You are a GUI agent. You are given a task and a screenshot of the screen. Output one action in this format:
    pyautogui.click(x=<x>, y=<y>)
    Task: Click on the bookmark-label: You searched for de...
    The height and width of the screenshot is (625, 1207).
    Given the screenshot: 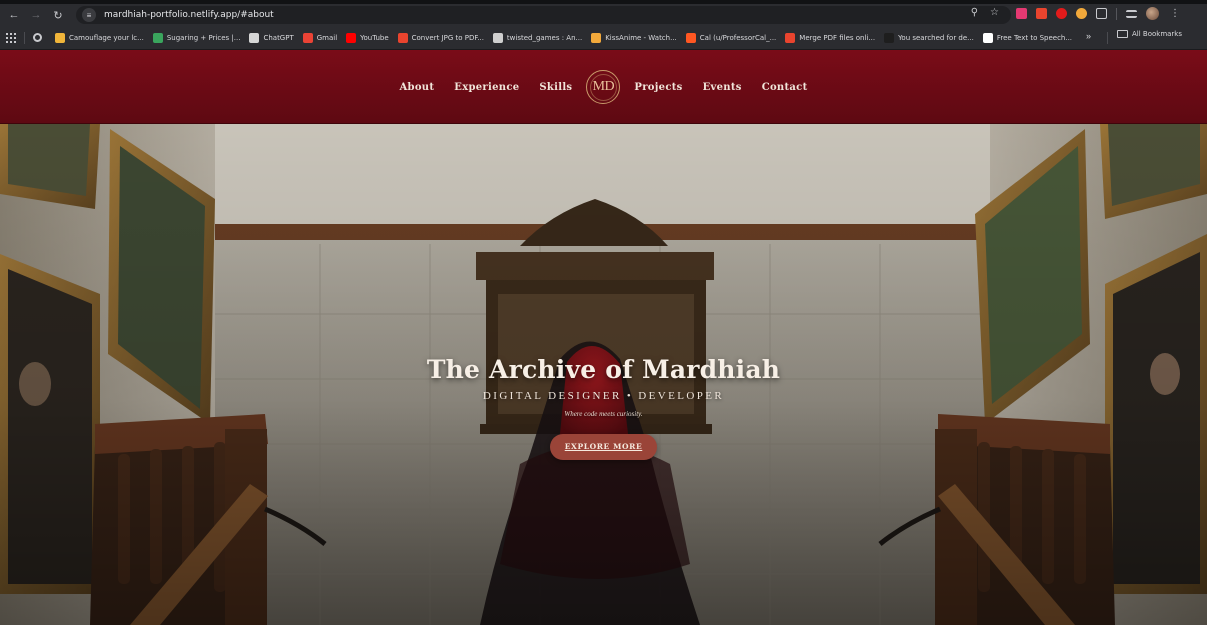 What is the action you would take?
    pyautogui.click(x=936, y=37)
    